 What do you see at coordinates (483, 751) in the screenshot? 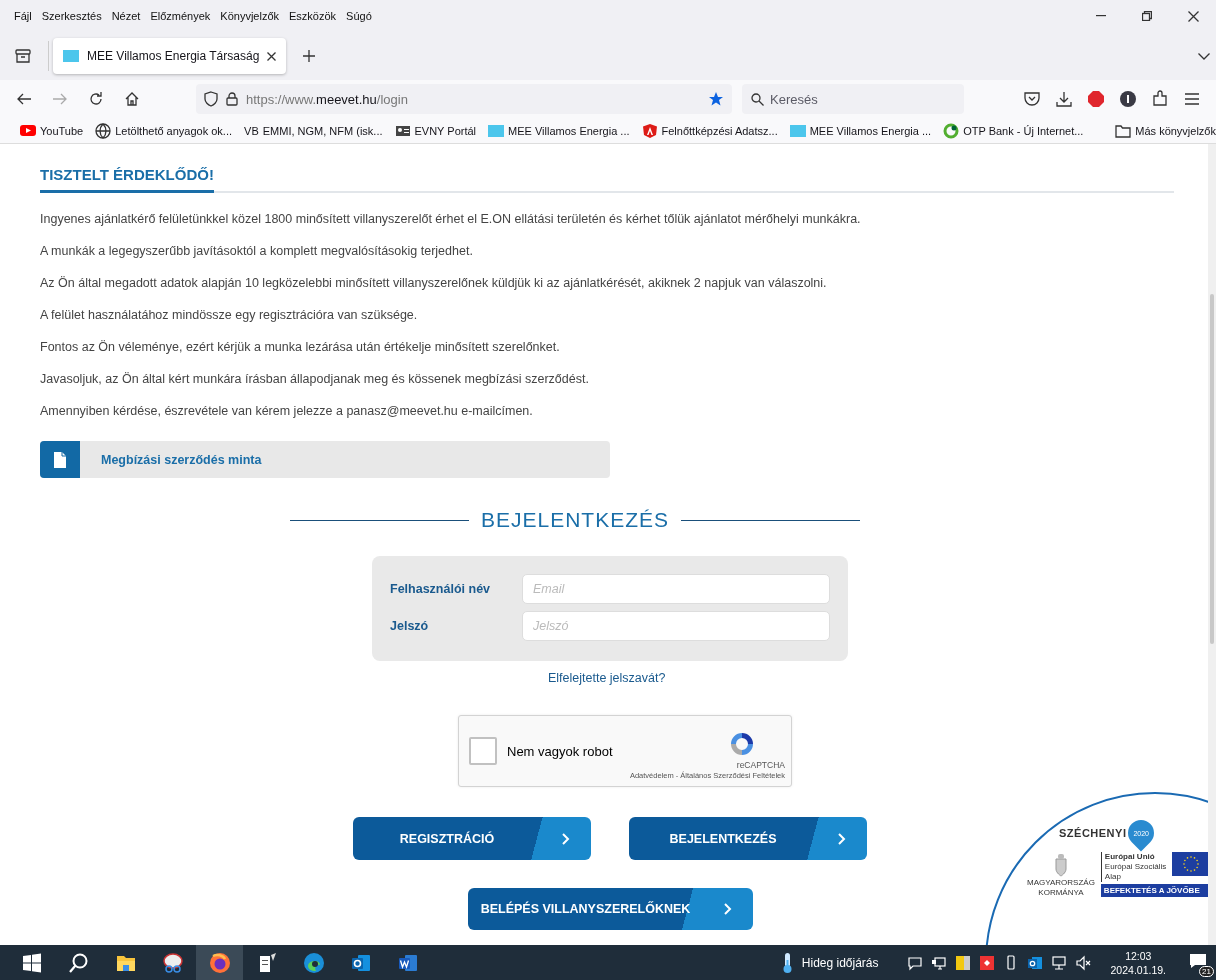
I see `captcha-checkbox` at bounding box center [483, 751].